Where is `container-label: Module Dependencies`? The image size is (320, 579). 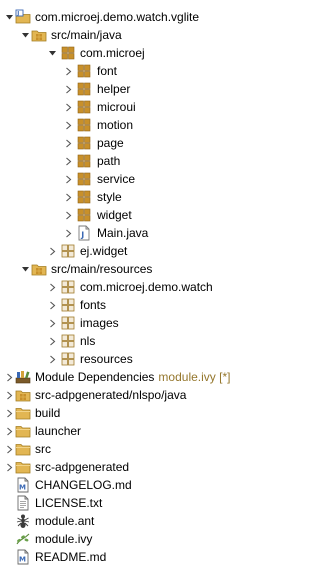 container-label: Module Dependencies is located at coordinates (95, 377).